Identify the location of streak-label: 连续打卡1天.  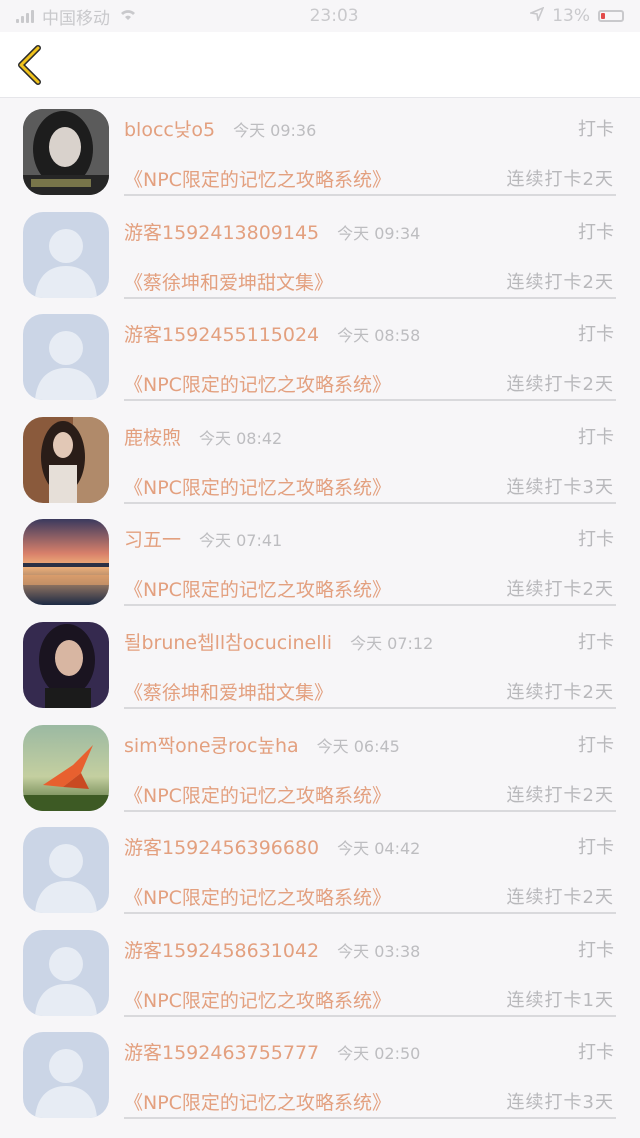
(560, 1000).